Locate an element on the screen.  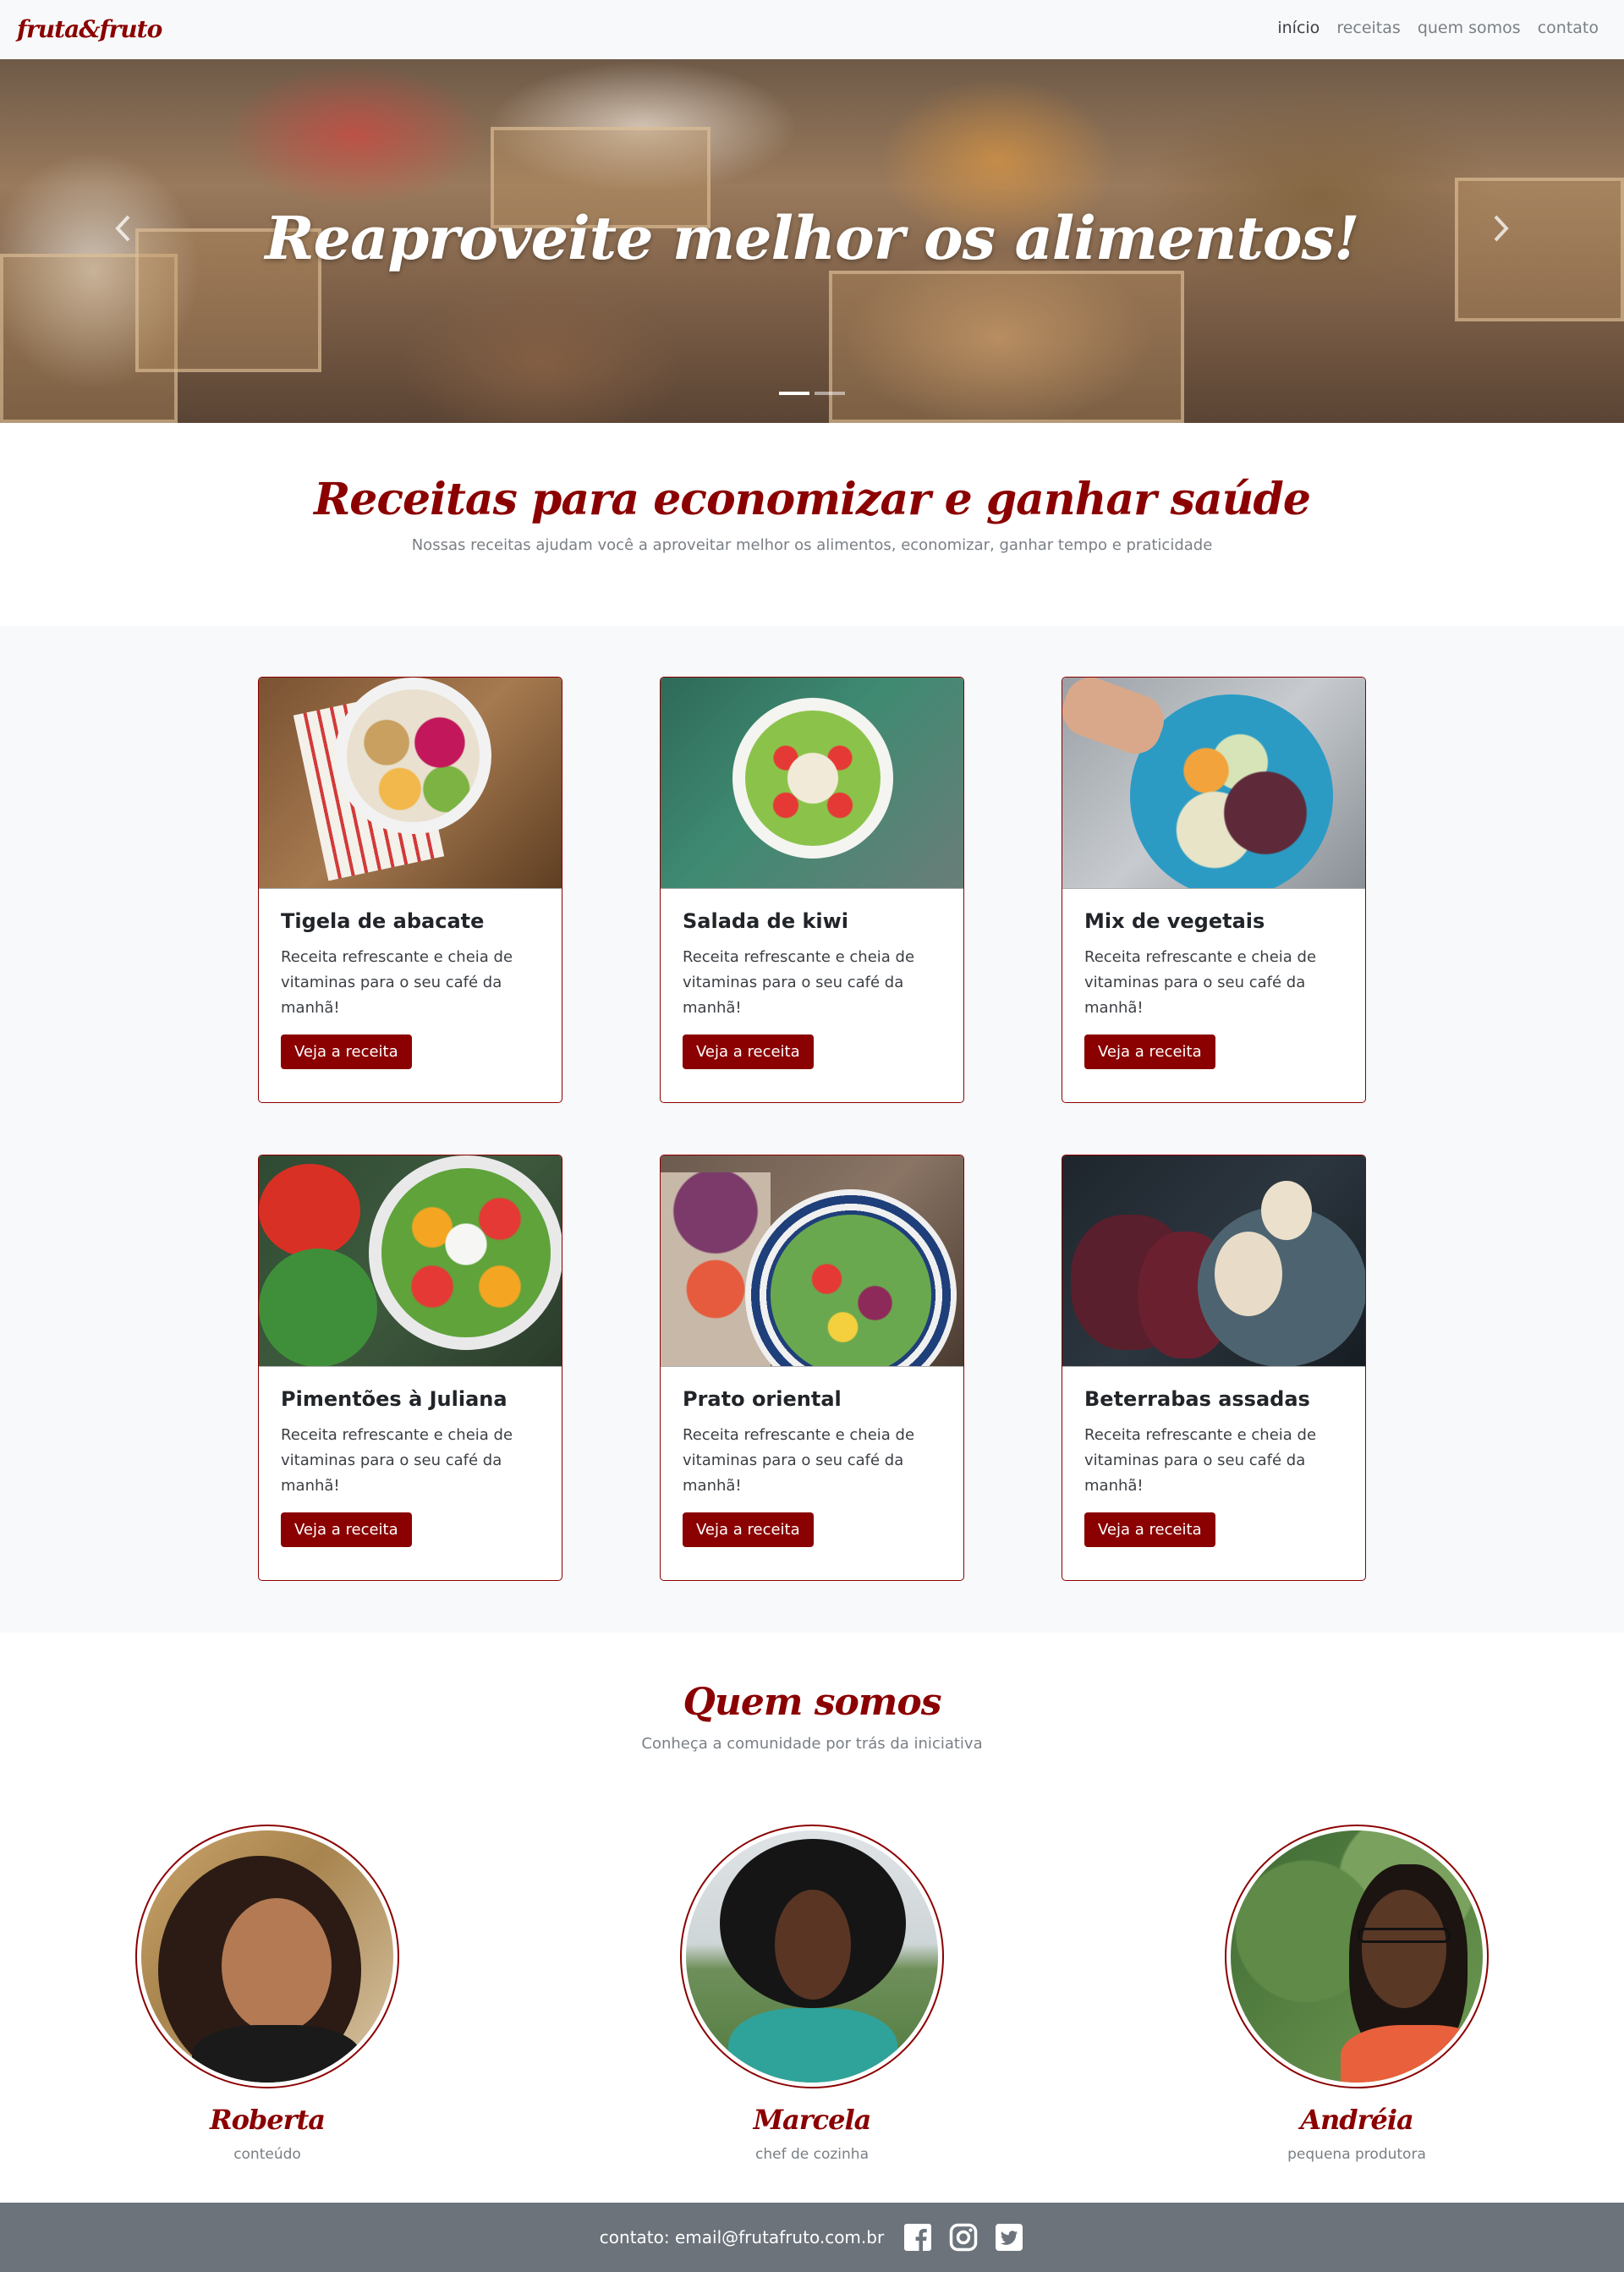
team-member-andreia: Andréia pequena produtora is located at coordinates (1356, 1994).